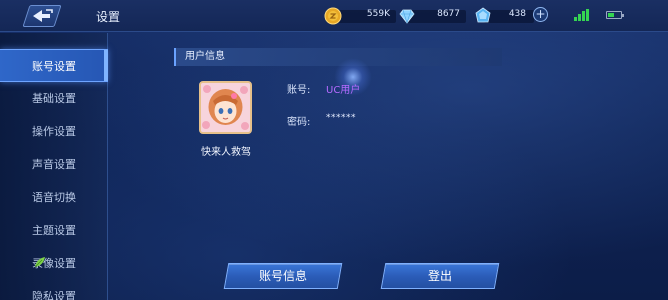 This screenshot has height=300, width=668. I want to click on back-arrow-icon, so click(43, 15).